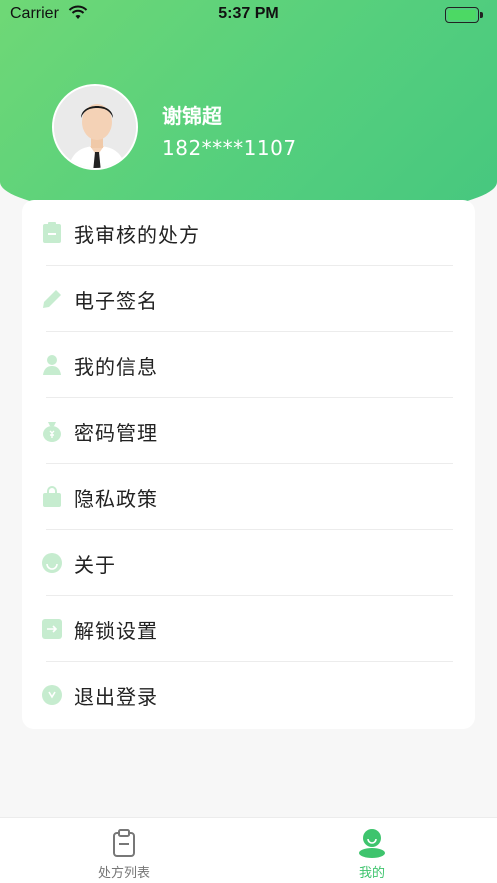 Image resolution: width=497 pixels, height=883 pixels. Describe the element at coordinates (116, 499) in the screenshot. I see `menu-item-label: 隐私政策` at that location.